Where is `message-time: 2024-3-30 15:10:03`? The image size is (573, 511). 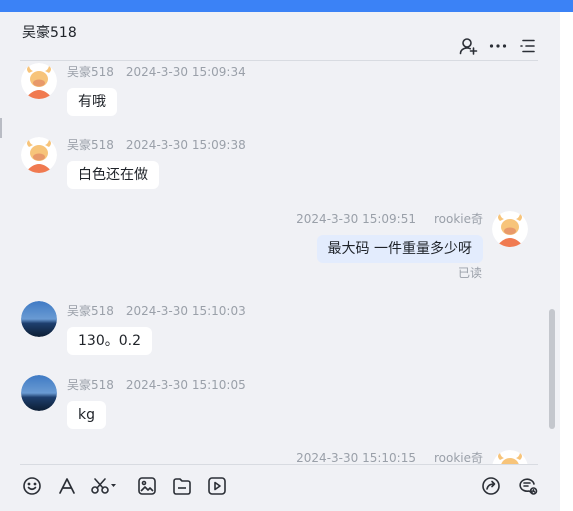 message-time: 2024-3-30 15:10:03 is located at coordinates (185, 311).